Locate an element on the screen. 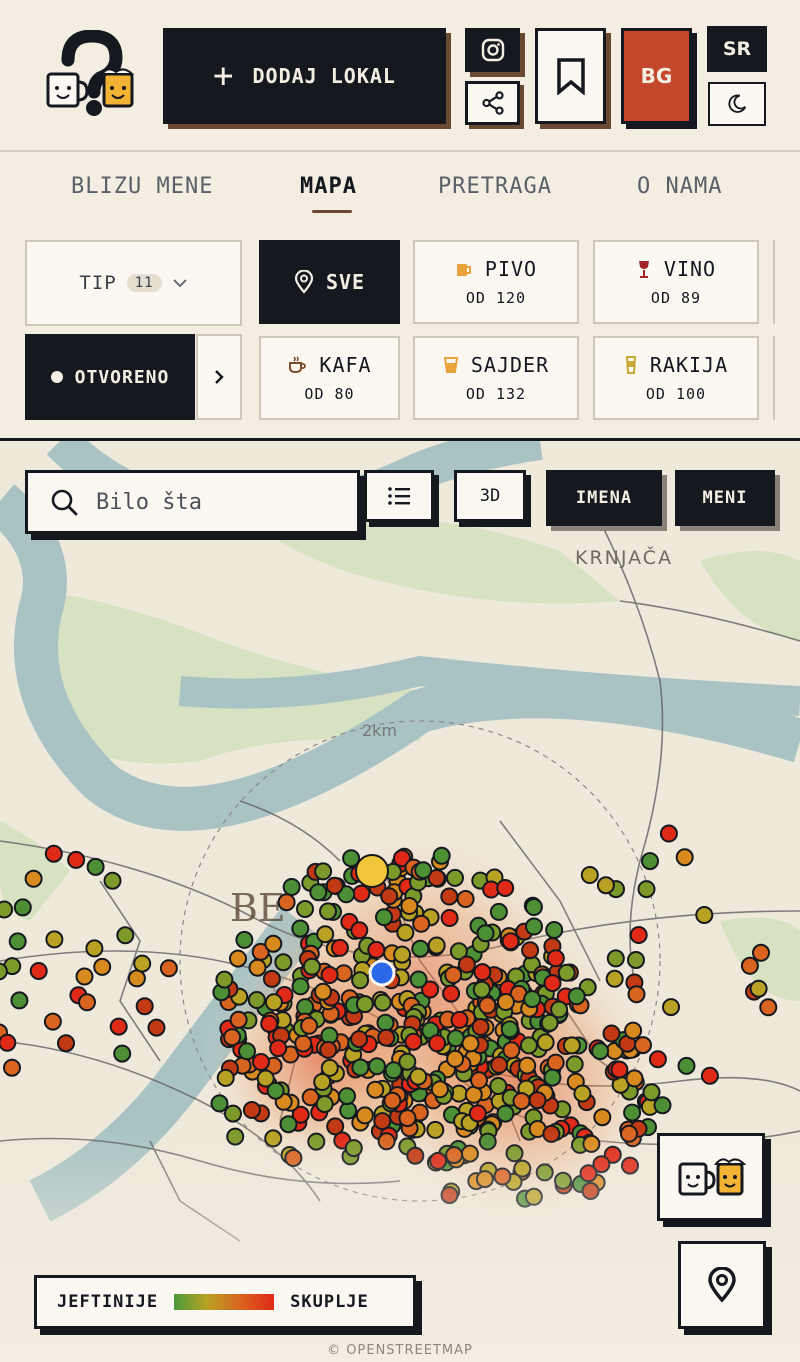 Image resolution: width=800 pixels, height=1362 pixels. share-button is located at coordinates (492, 103).